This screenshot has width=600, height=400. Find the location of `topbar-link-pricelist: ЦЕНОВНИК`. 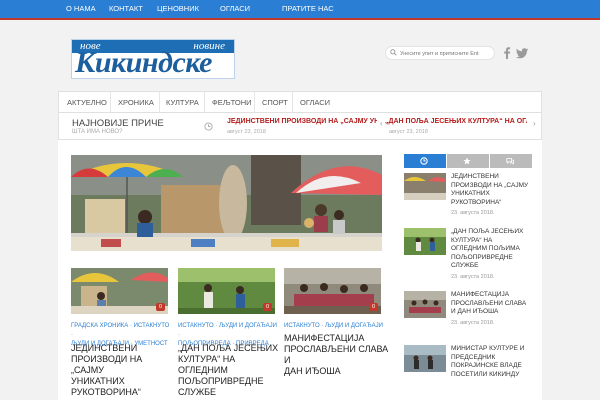

topbar-link-pricelist: ЦЕНОВНИК is located at coordinates (178, 8).